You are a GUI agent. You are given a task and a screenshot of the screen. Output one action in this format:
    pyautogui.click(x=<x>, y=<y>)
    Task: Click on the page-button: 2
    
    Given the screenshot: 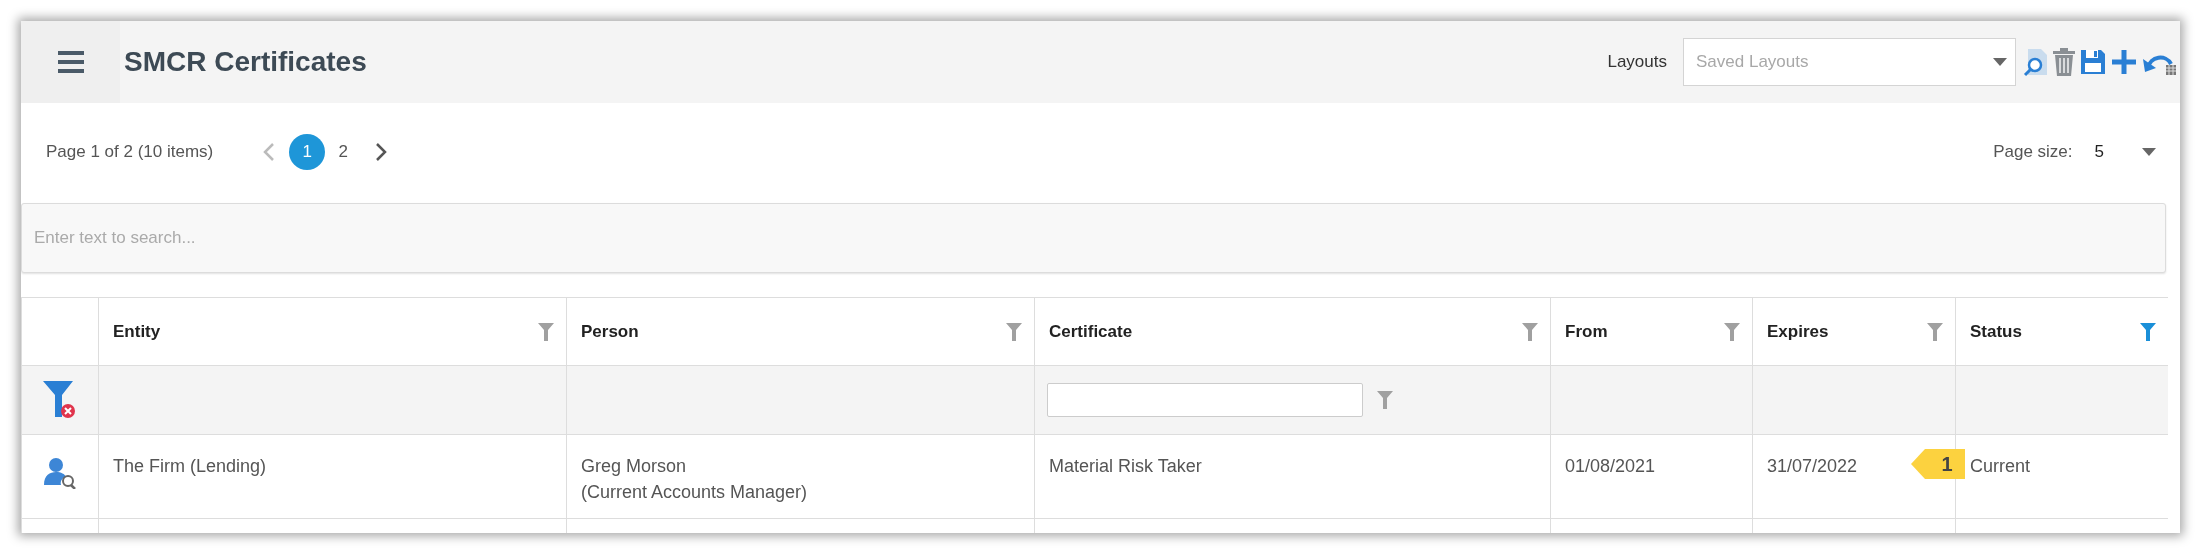 What is the action you would take?
    pyautogui.click(x=343, y=152)
    